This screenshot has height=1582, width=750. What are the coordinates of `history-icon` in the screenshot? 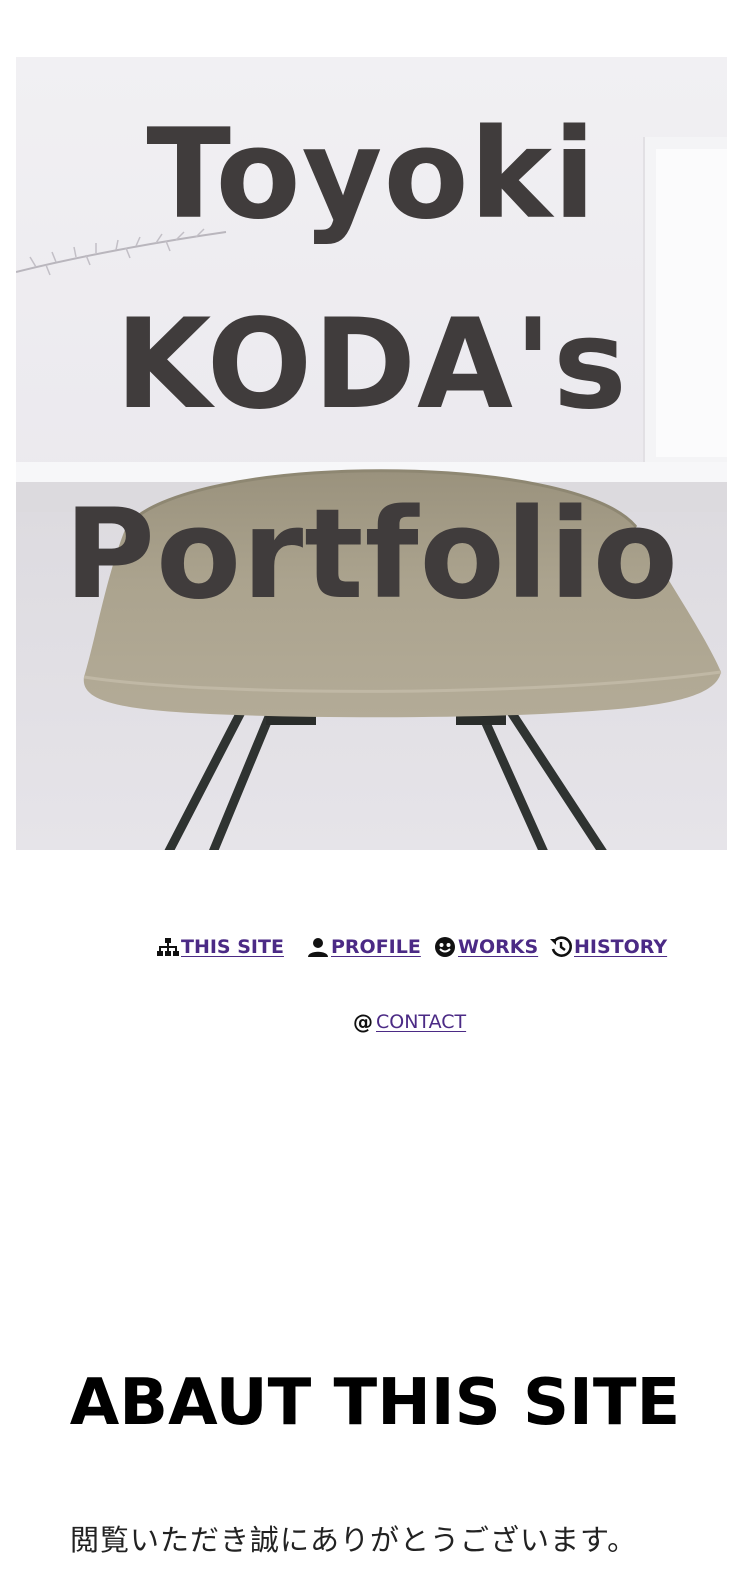 It's located at (561, 947).